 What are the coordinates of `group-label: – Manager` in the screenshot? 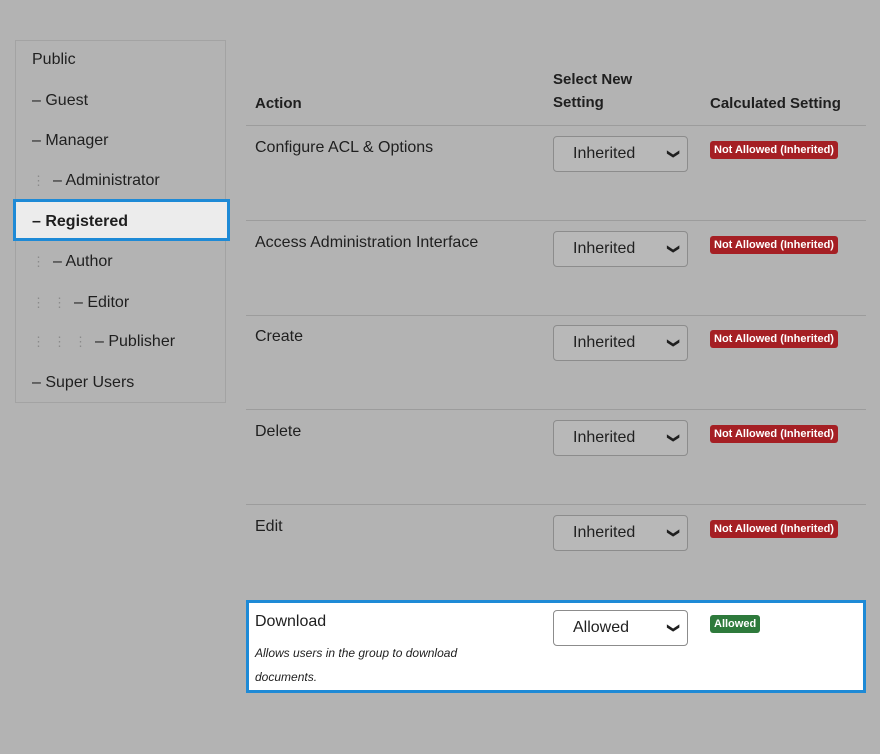 It's located at (70, 140).